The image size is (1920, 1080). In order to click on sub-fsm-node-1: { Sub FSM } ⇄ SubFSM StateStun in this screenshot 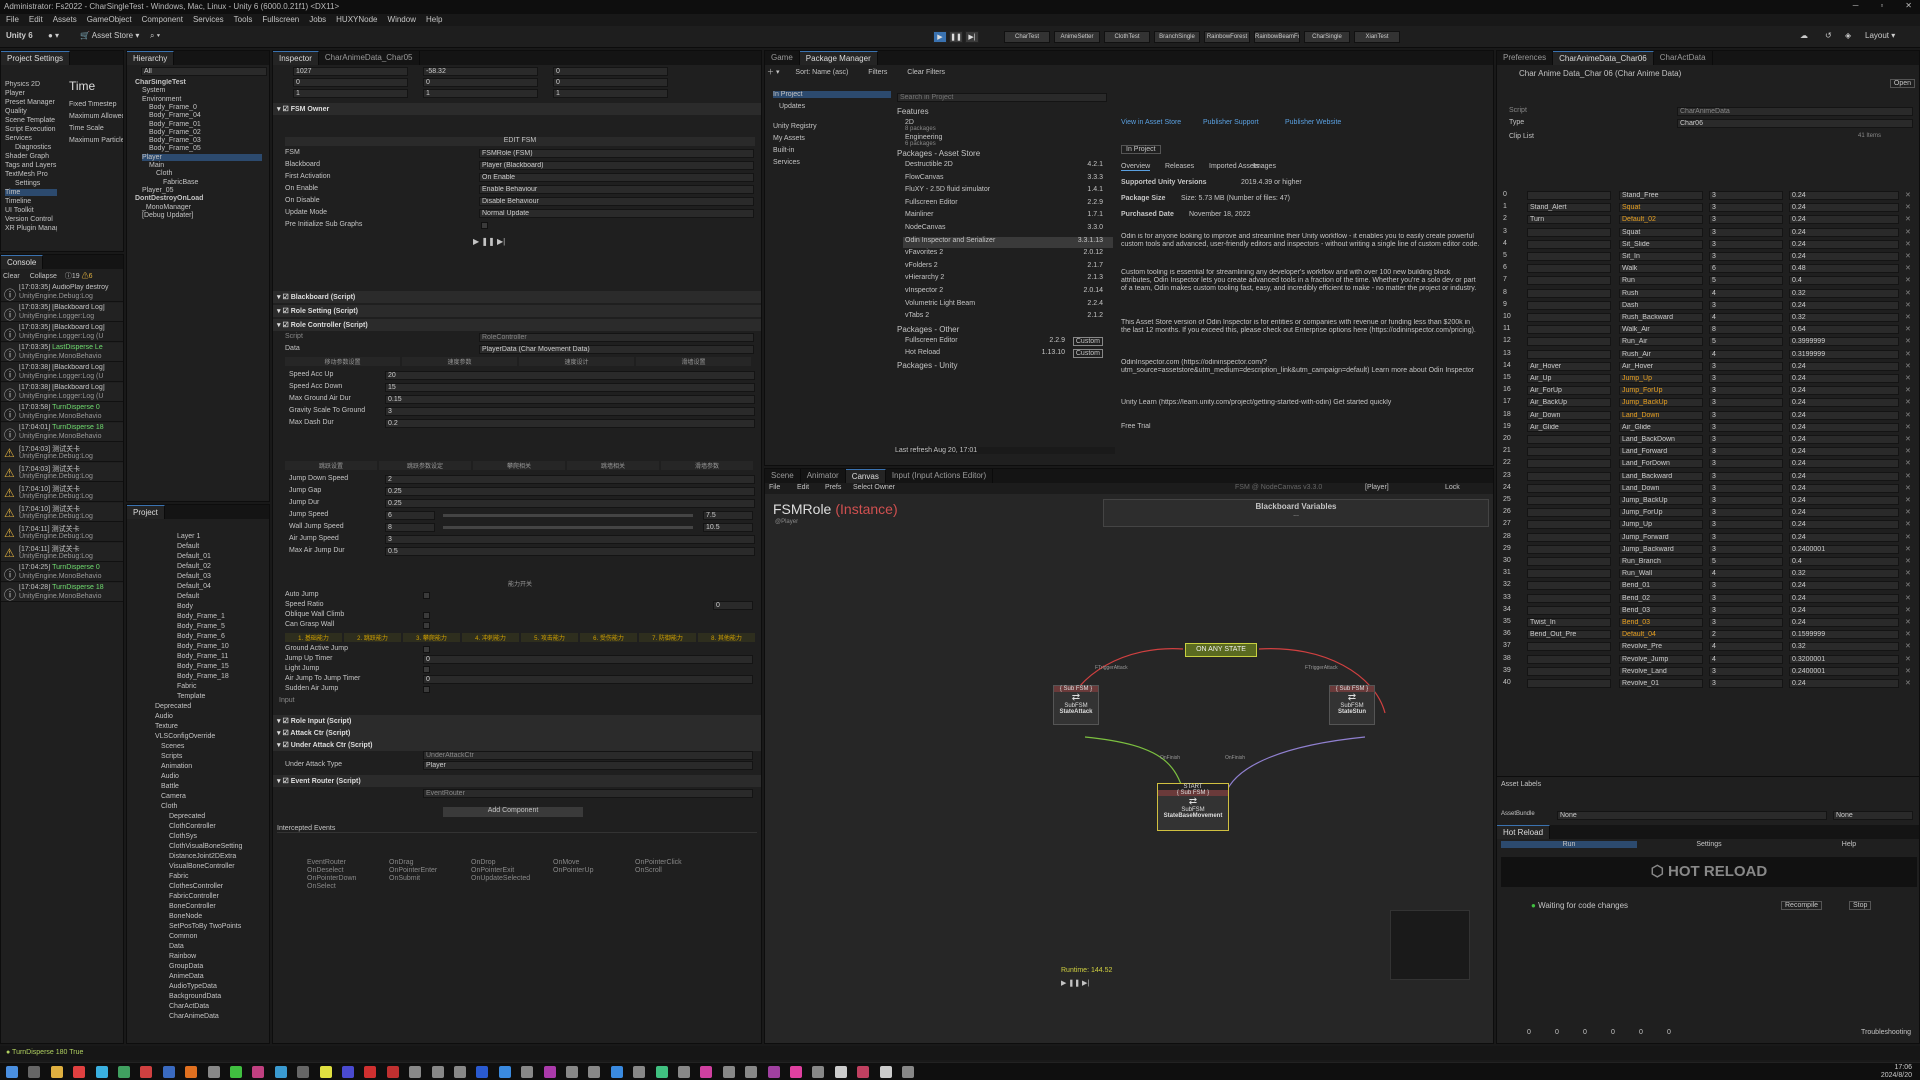, I will do `click(1352, 705)`.